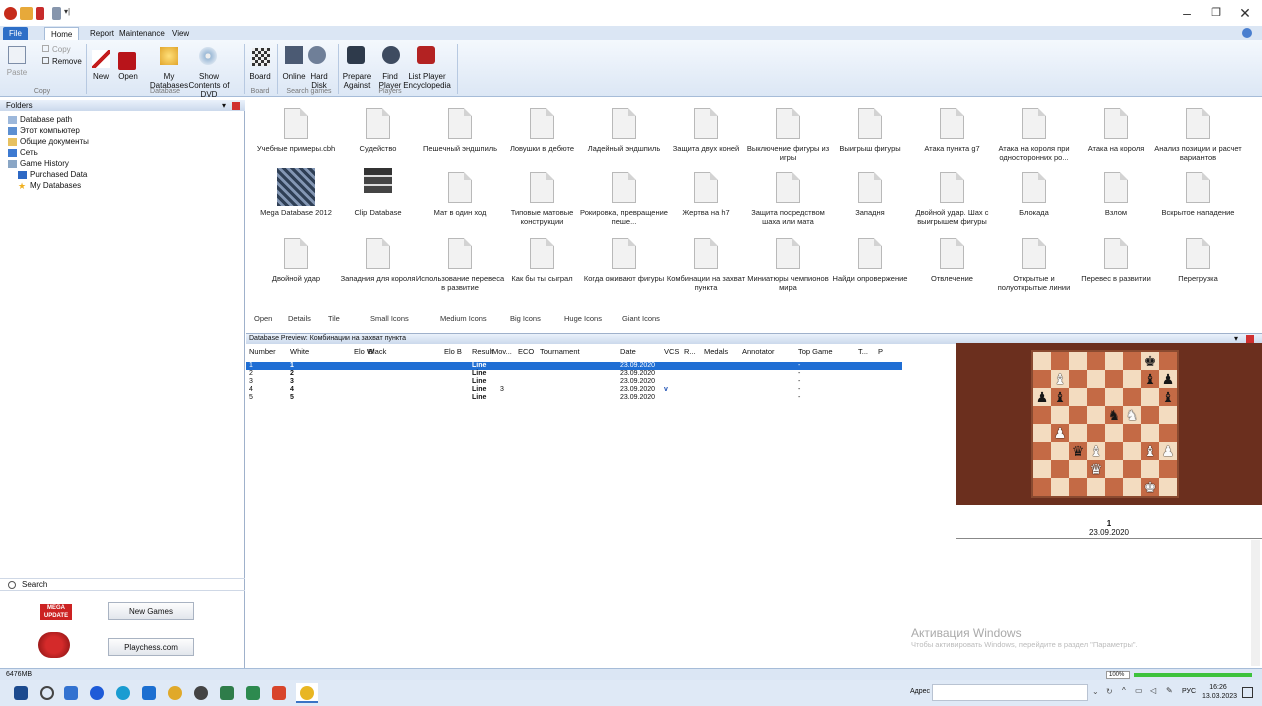 The width and height of the screenshot is (1262, 706). What do you see at coordinates (1250, 339) in the screenshot?
I see `preview-close-icon` at bounding box center [1250, 339].